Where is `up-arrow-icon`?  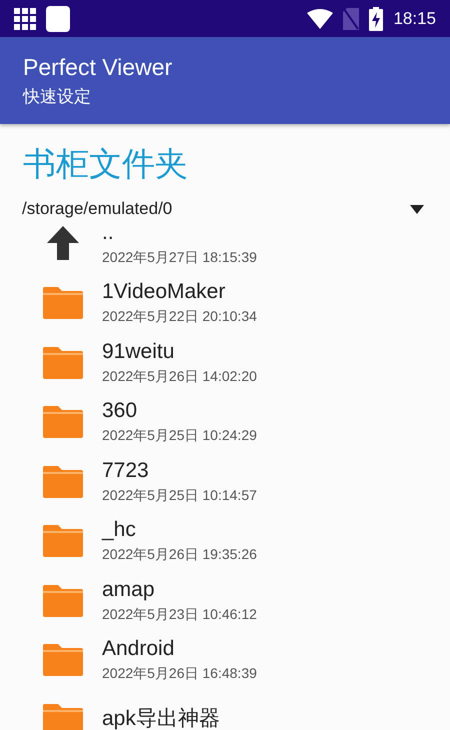 up-arrow-icon is located at coordinates (63, 242).